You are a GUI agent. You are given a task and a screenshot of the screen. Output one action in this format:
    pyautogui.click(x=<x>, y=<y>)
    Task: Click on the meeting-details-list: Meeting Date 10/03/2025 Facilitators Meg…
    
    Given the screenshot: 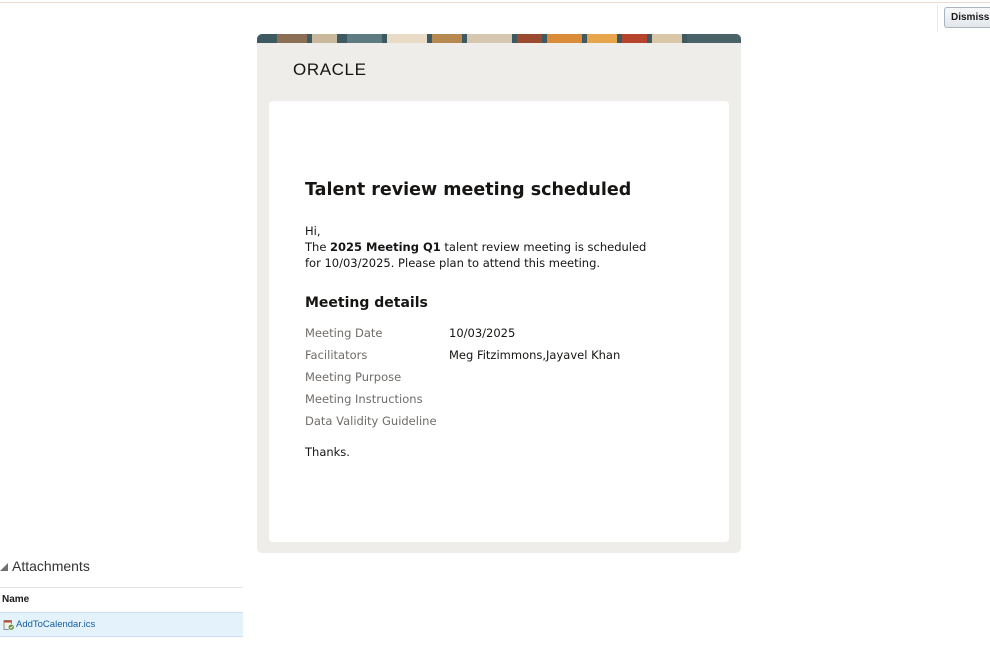 What is the action you would take?
    pyautogui.click(x=505, y=381)
    